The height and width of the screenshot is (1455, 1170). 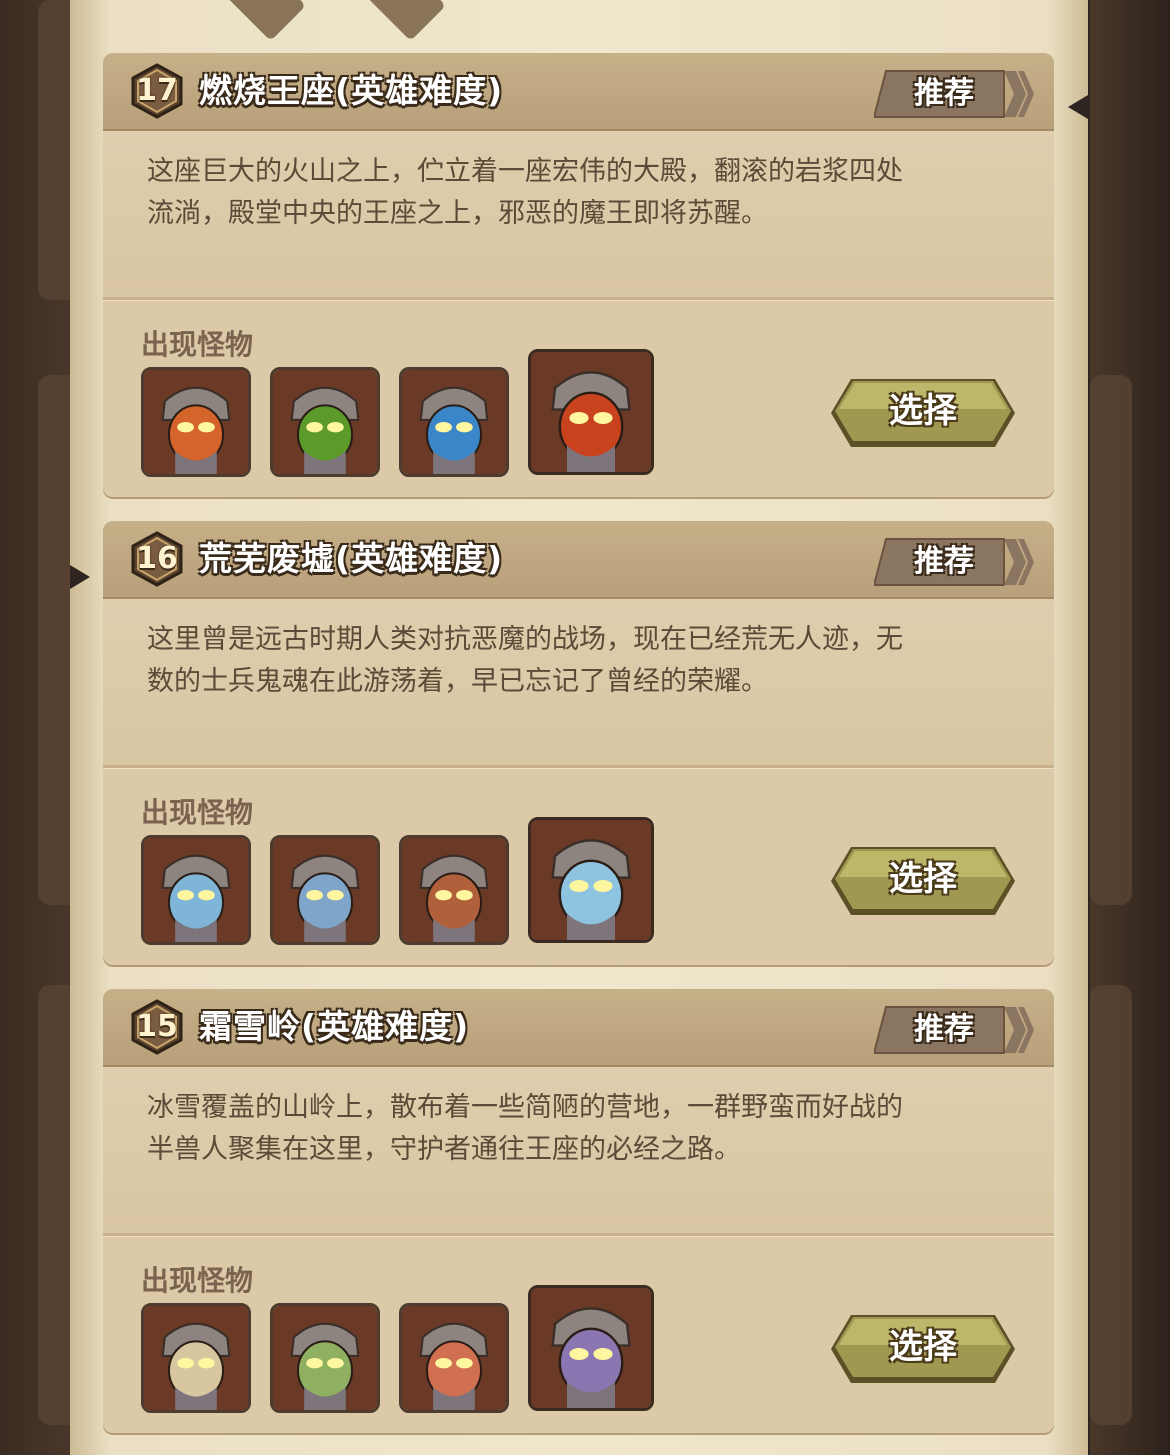 I want to click on ghost-hooded-icon, so click(x=325, y=890).